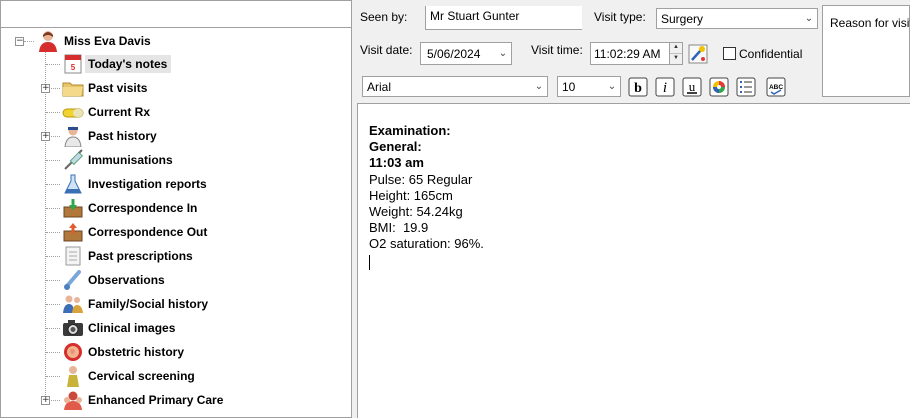  I want to click on tree-item: Current Rx, so click(107, 112).